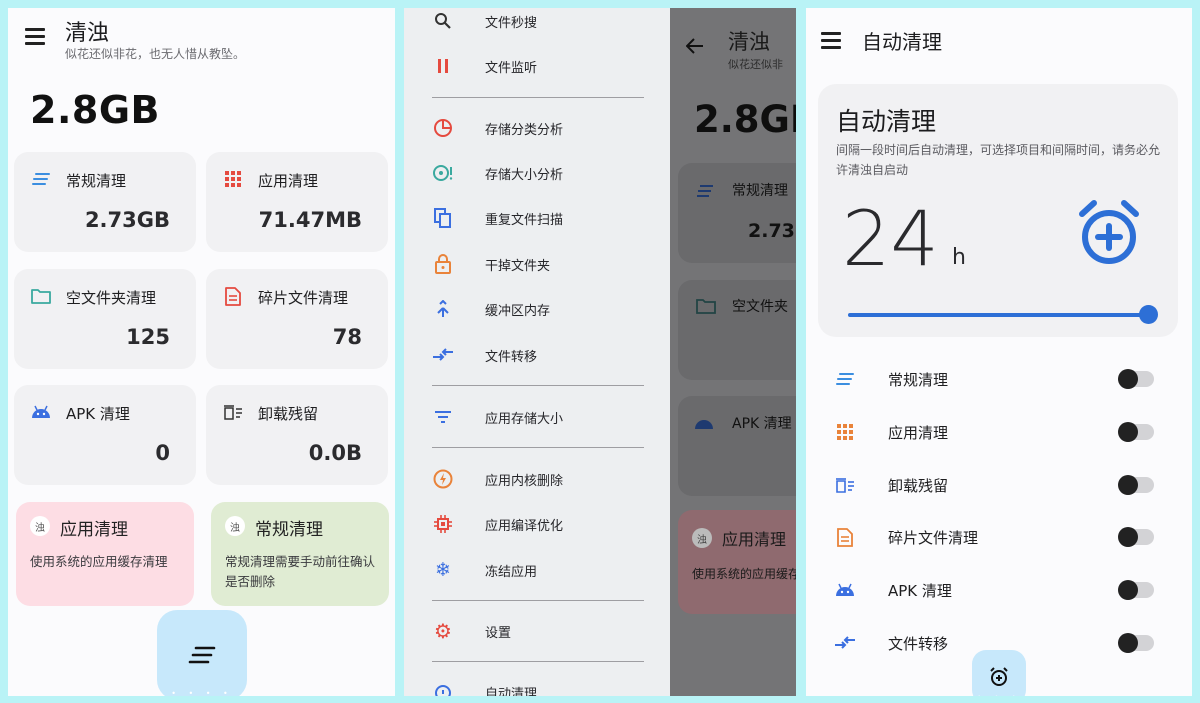 The image size is (1200, 703). I want to click on card-description: 间隔一段时间后自动清理，可选择项目和间隔时间，请务必允许清浊自启动, so click(998, 160).